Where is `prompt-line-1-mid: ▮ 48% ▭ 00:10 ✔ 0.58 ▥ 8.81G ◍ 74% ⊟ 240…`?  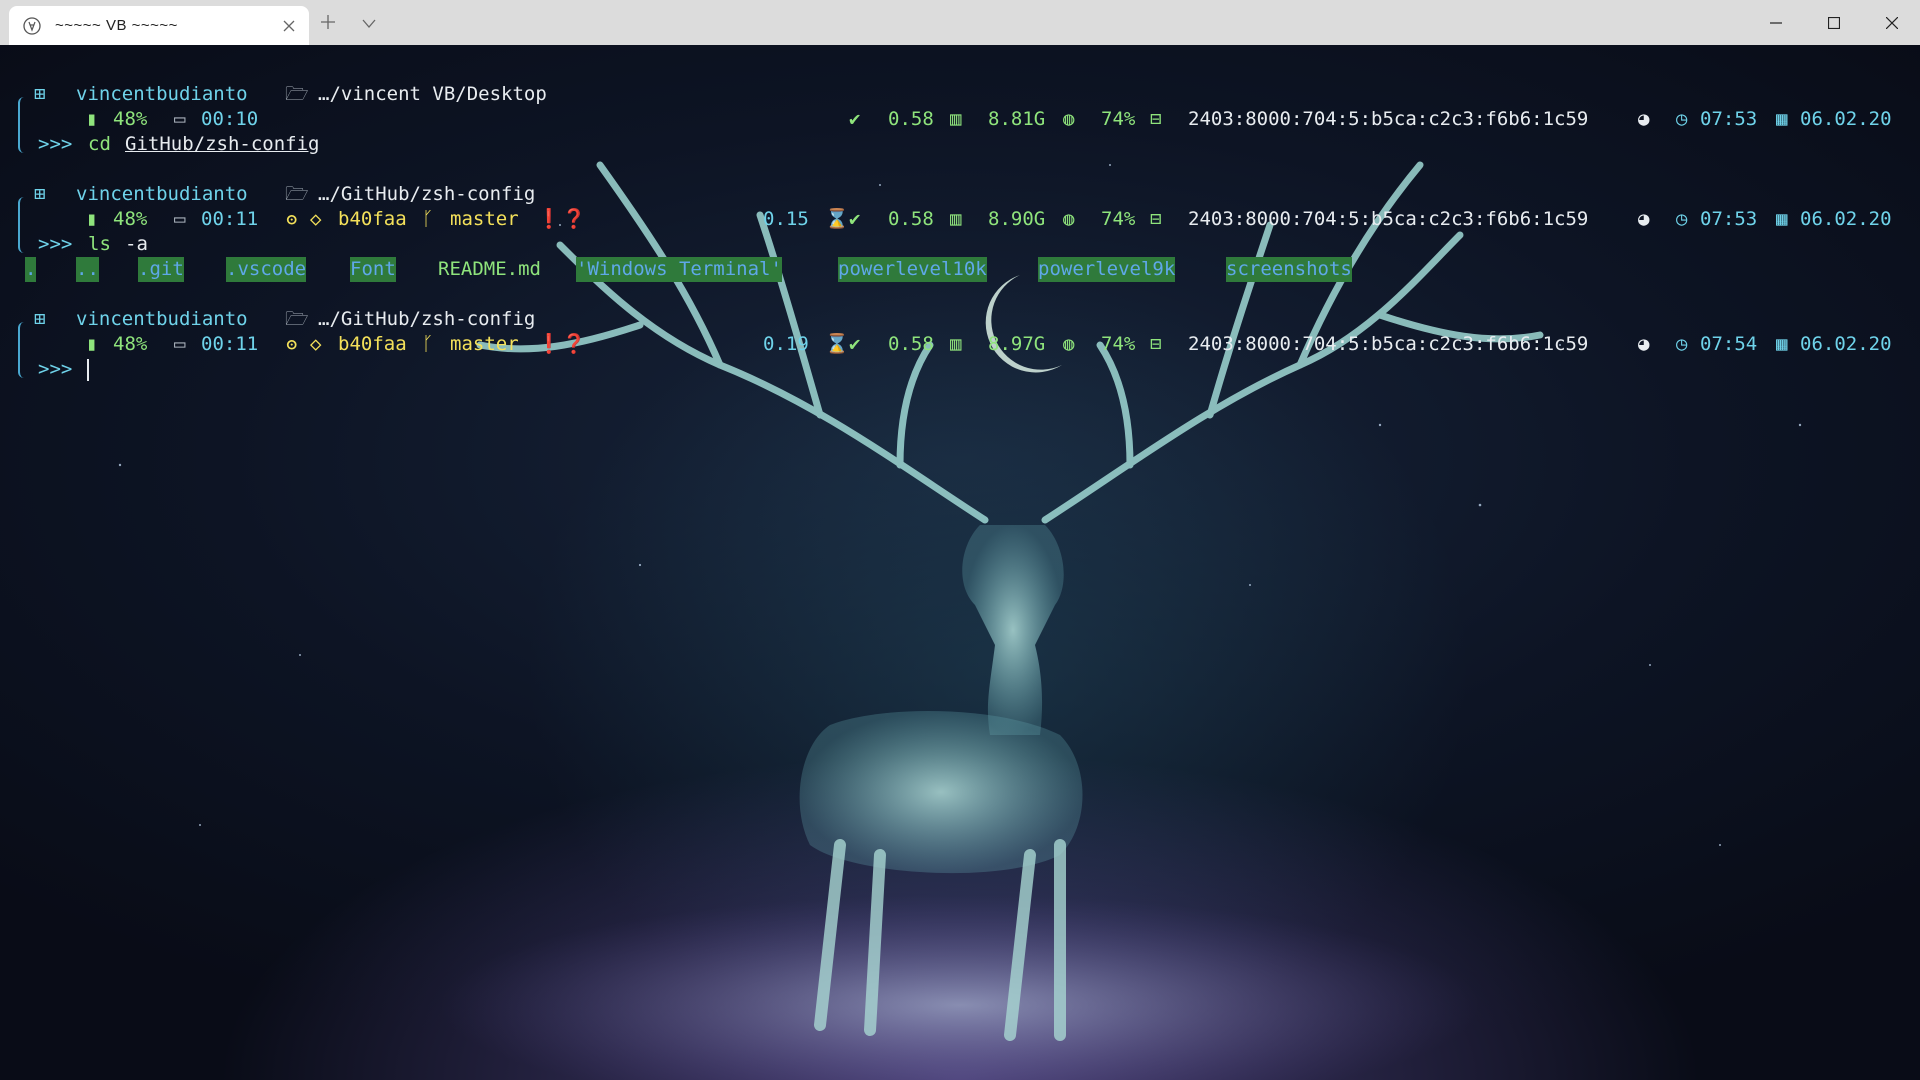
prompt-line-1-mid: ▮ 48% ▭ 00:10 ✔ 0.58 ▥ 8.81G ◍ 74% ⊟ 240… is located at coordinates (960, 119).